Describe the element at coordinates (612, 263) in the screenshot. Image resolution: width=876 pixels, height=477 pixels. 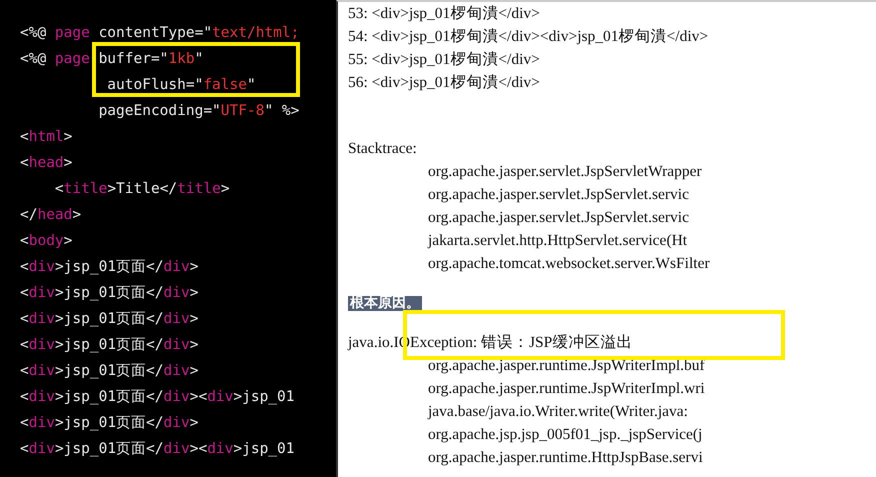
I see `stack-frame: org.apache.tomcat.websocket.server.WsFilter` at that location.